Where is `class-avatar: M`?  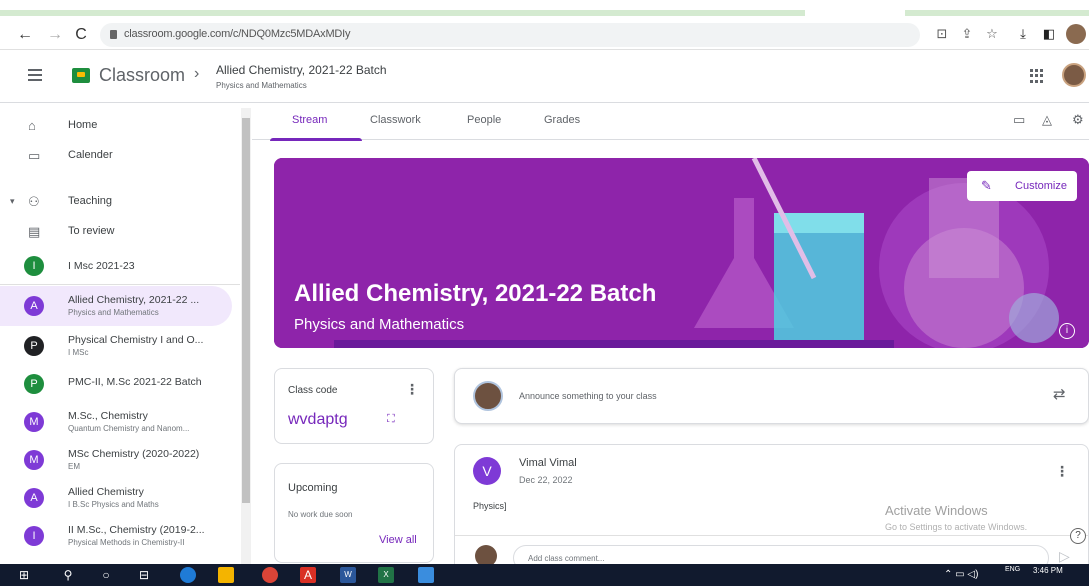 class-avatar: M is located at coordinates (34, 460).